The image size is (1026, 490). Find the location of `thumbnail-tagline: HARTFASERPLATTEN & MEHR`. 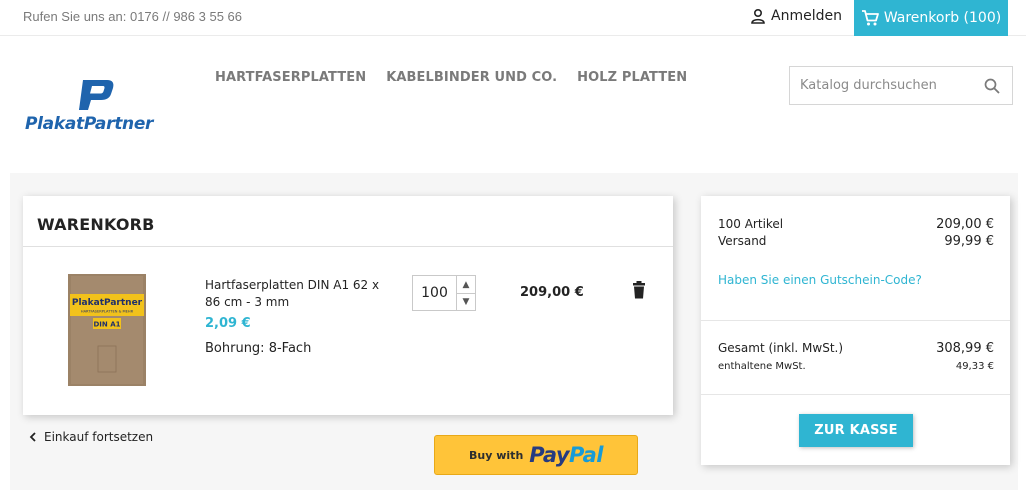

thumbnail-tagline: HARTFASERPLATTEN & MEHR is located at coordinates (107, 312).